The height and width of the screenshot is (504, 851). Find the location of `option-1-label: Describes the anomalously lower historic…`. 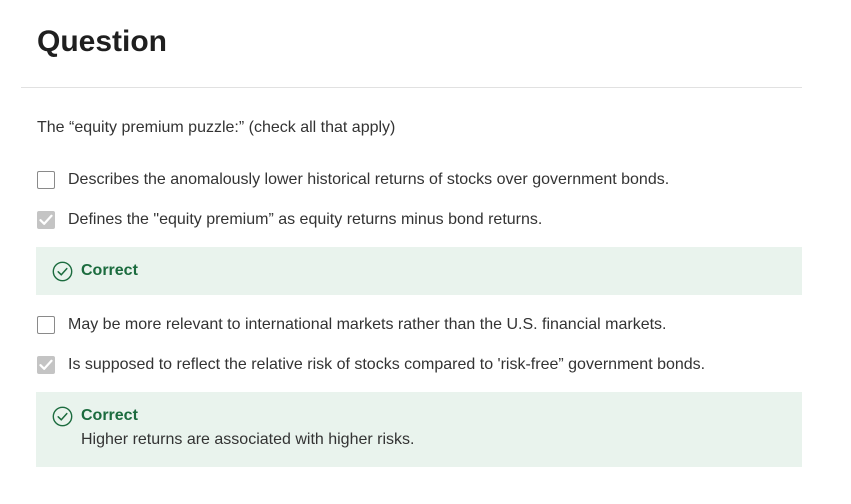

option-1-label: Describes the anomalously lower historic… is located at coordinates (369, 179).